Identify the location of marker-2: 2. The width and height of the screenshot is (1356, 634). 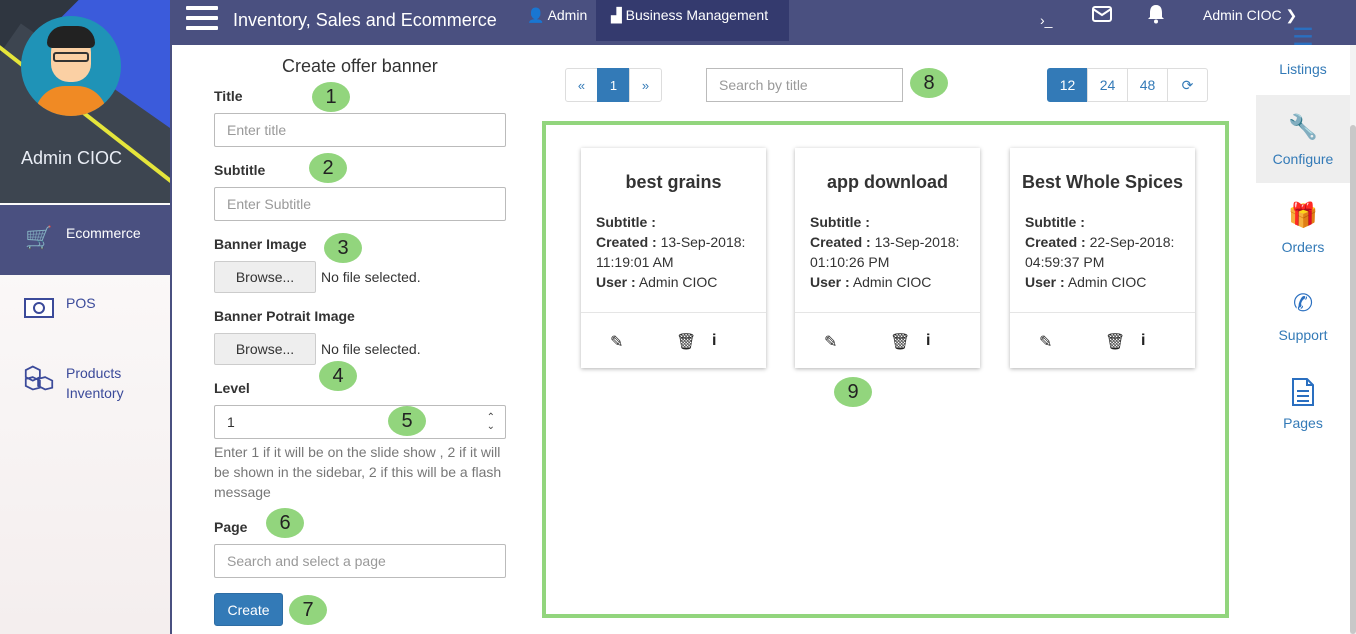
(328, 168).